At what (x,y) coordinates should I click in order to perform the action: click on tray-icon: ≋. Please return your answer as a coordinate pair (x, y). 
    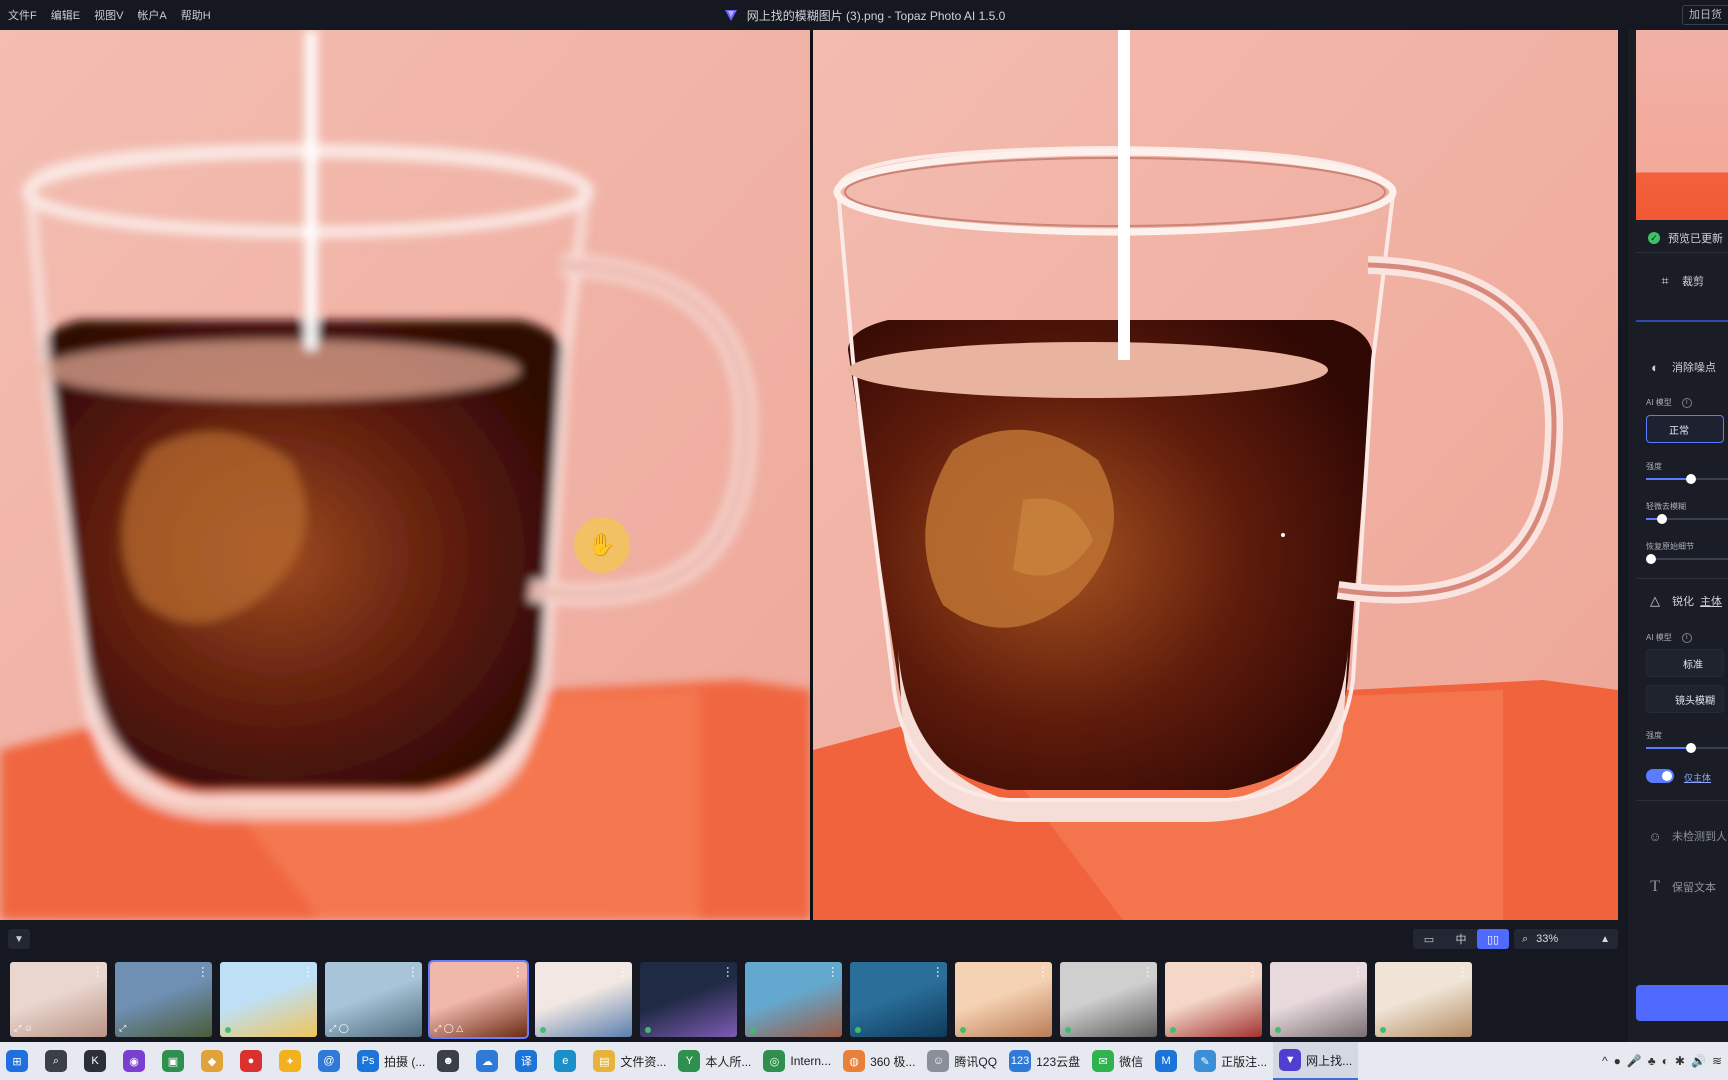
    Looking at the image, I should click on (1717, 1061).